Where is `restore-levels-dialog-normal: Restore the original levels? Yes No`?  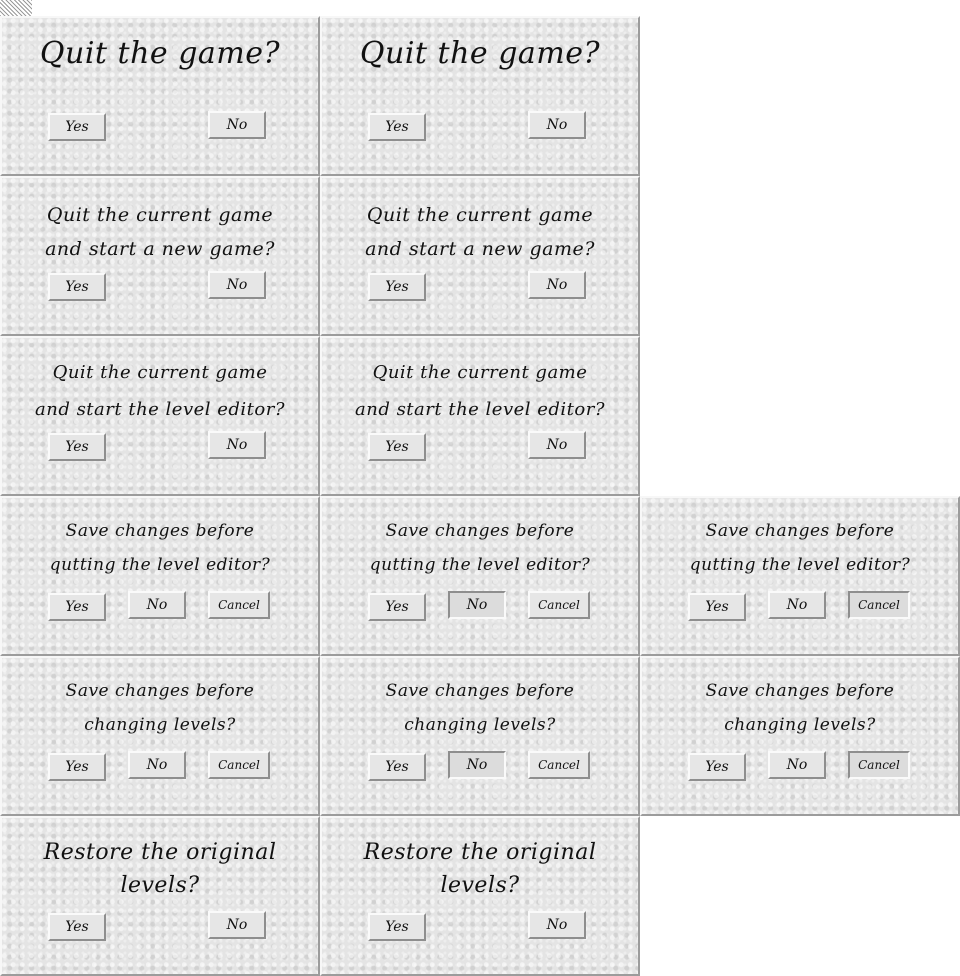
restore-levels-dialog-normal: Restore the original levels? Yes No is located at coordinates (160, 896).